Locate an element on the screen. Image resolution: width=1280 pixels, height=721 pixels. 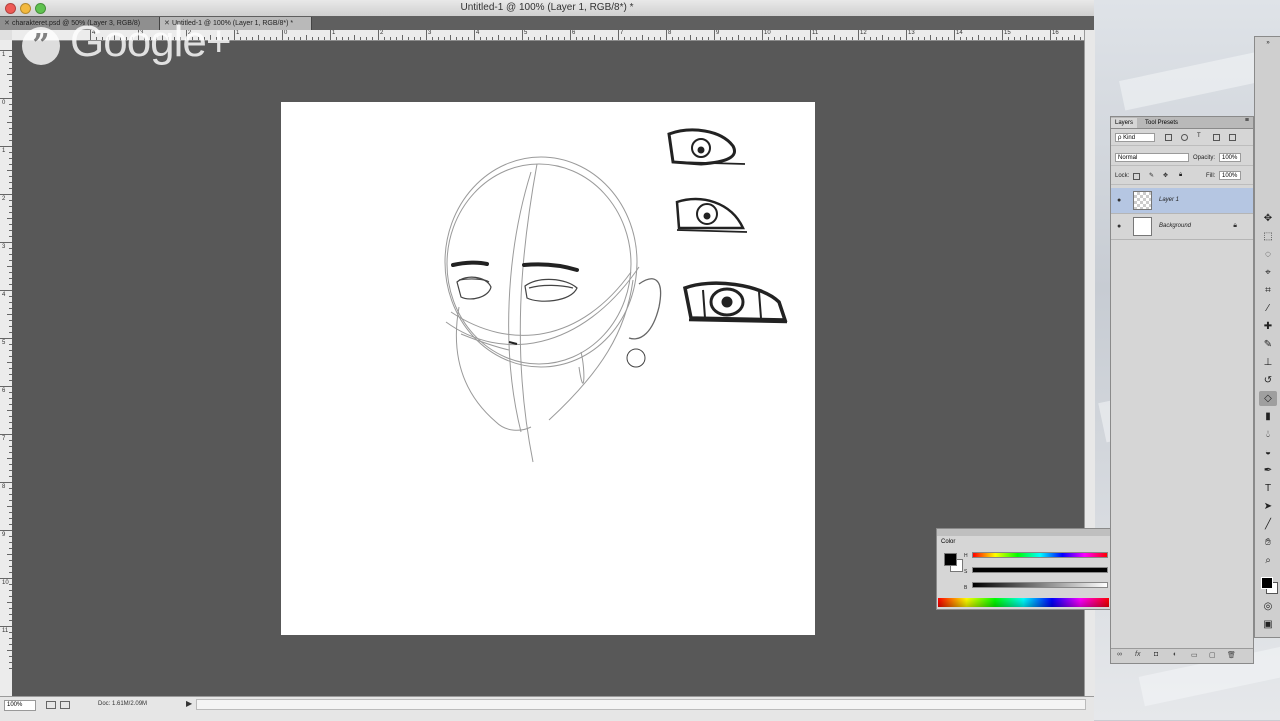
foreground-swatch-tool is located at coordinates (1267, 583).